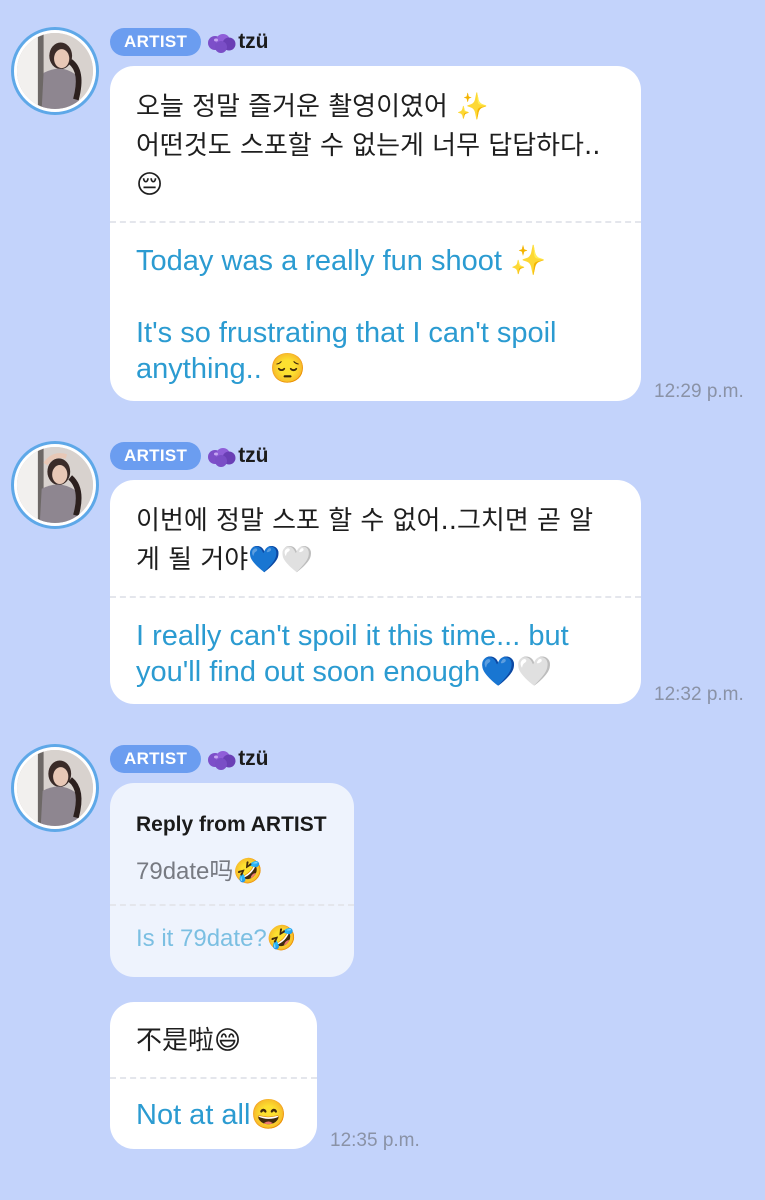 The height and width of the screenshot is (1200, 765). Describe the element at coordinates (213, 1075) in the screenshot. I see `message-bubble: 不是啦😄 Not at all😄` at that location.